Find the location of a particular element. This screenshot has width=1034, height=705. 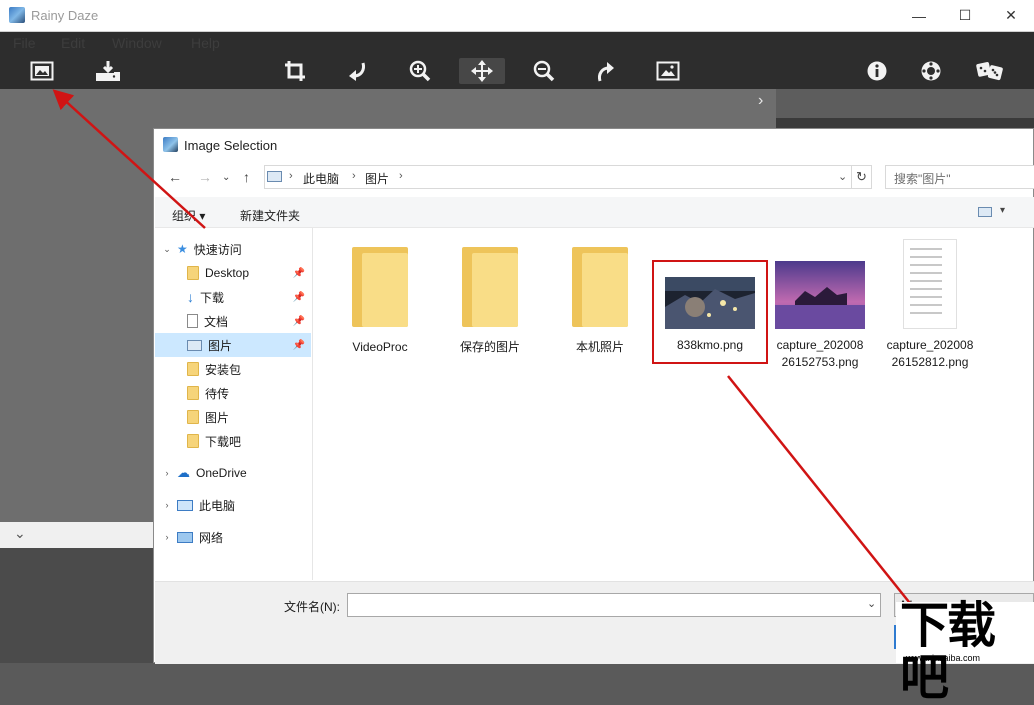

menu-file: File is located at coordinates (24, 43).